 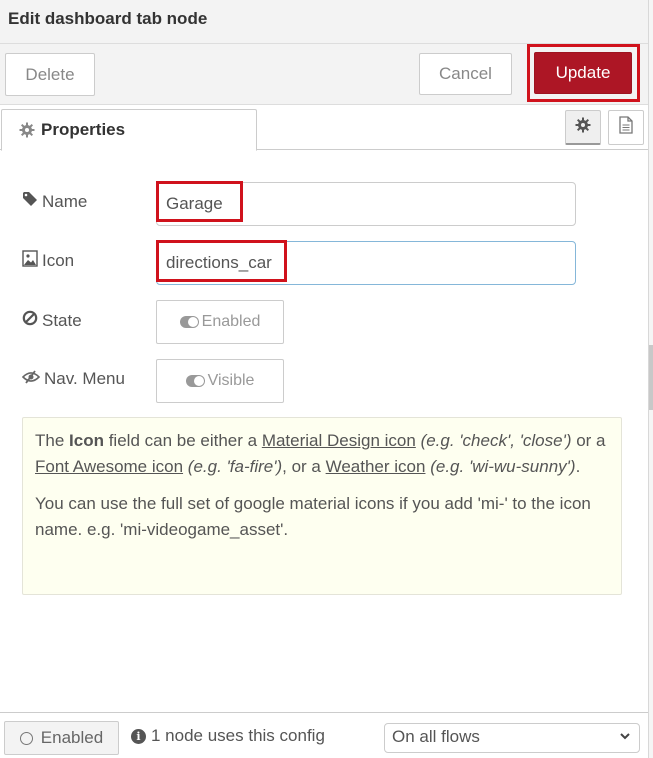 I want to click on tabs-row: Properties, so click(x=324, y=128).